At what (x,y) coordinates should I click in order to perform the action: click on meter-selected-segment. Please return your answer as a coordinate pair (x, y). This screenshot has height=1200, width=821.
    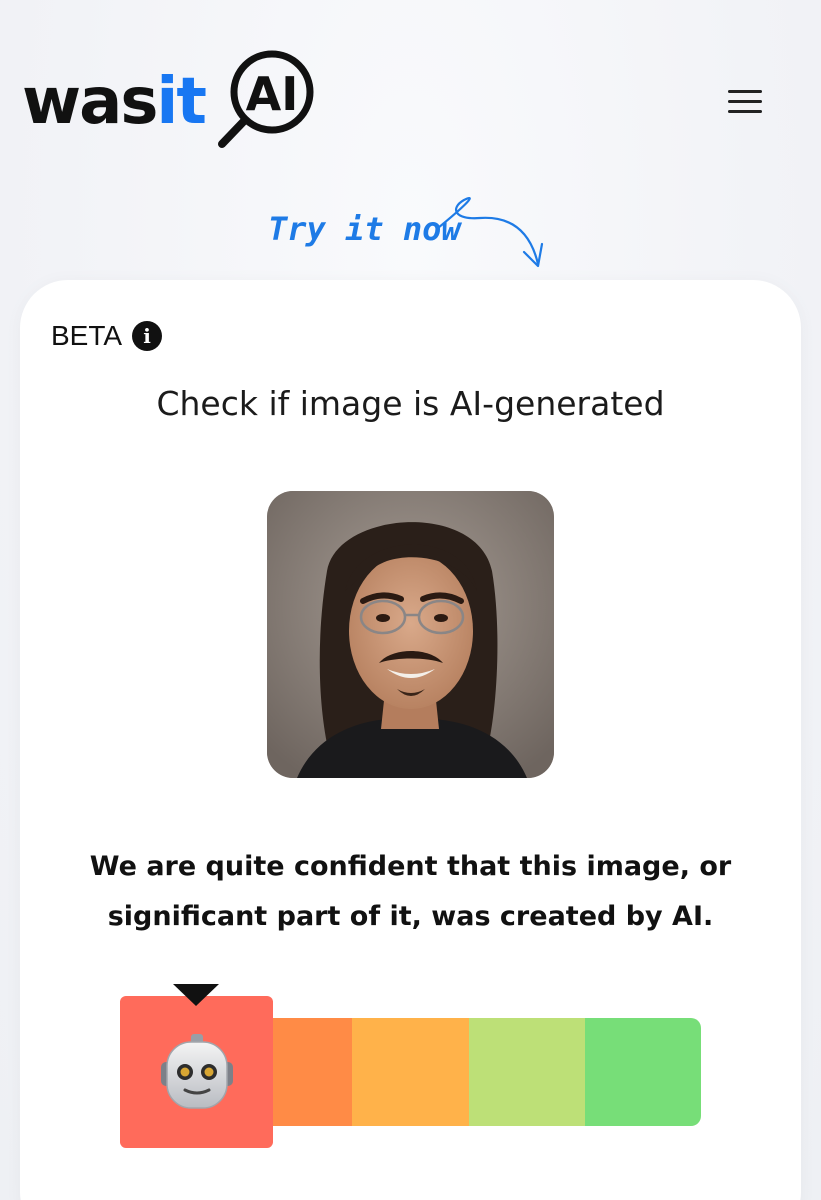
    Looking at the image, I should click on (196, 1072).